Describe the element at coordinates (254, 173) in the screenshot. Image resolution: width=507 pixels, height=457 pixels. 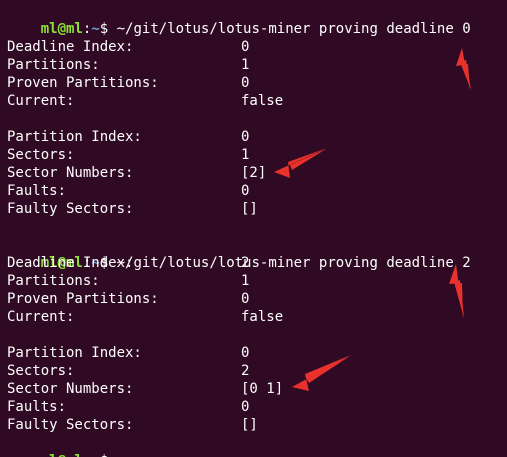
I see `row-value: [2]` at that location.